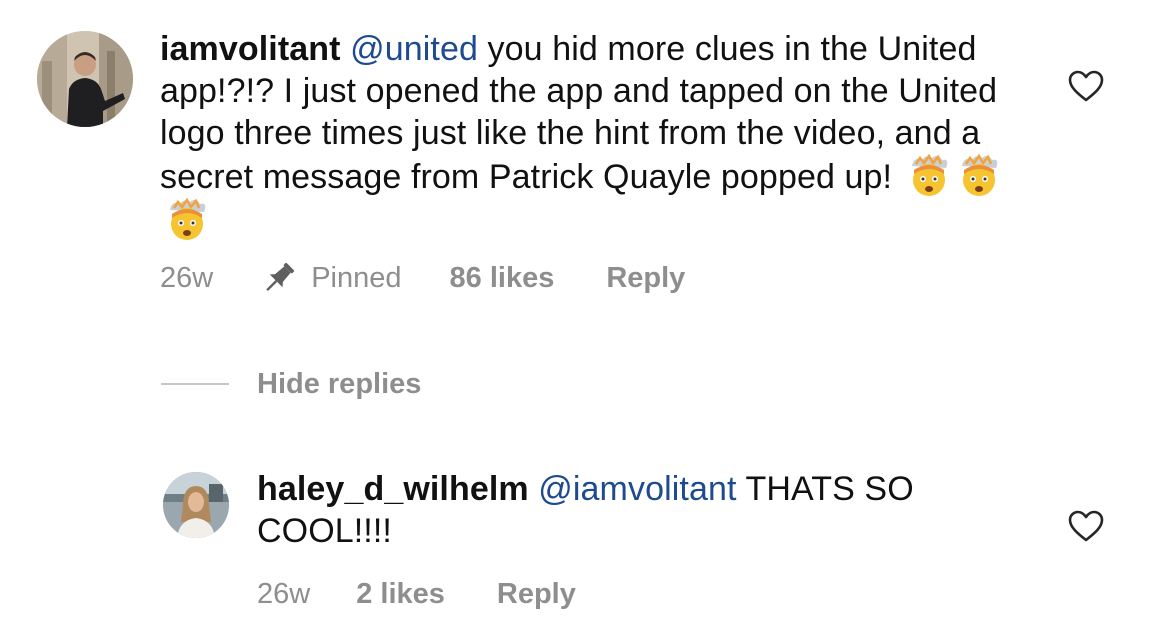 The image size is (1170, 637). What do you see at coordinates (284, 593) in the screenshot?
I see `reply-age: 26w` at bounding box center [284, 593].